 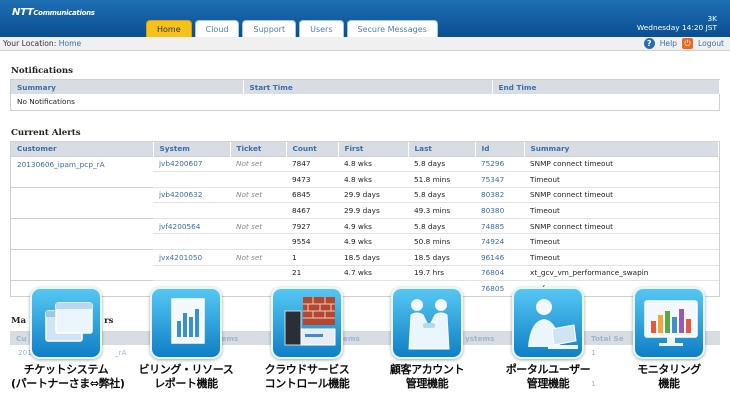 What do you see at coordinates (46, 133) in the screenshot?
I see `alerts-title: Current Alerts` at bounding box center [46, 133].